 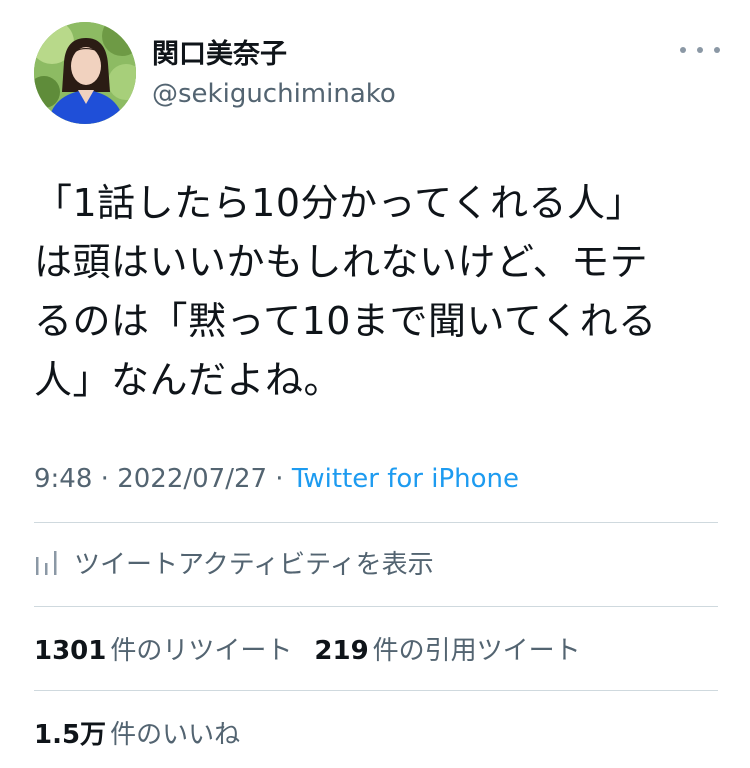 What do you see at coordinates (345, 321) in the screenshot?
I see `tweet-text-line: るのは「黙って10まで聞いてくれる` at bounding box center [345, 321].